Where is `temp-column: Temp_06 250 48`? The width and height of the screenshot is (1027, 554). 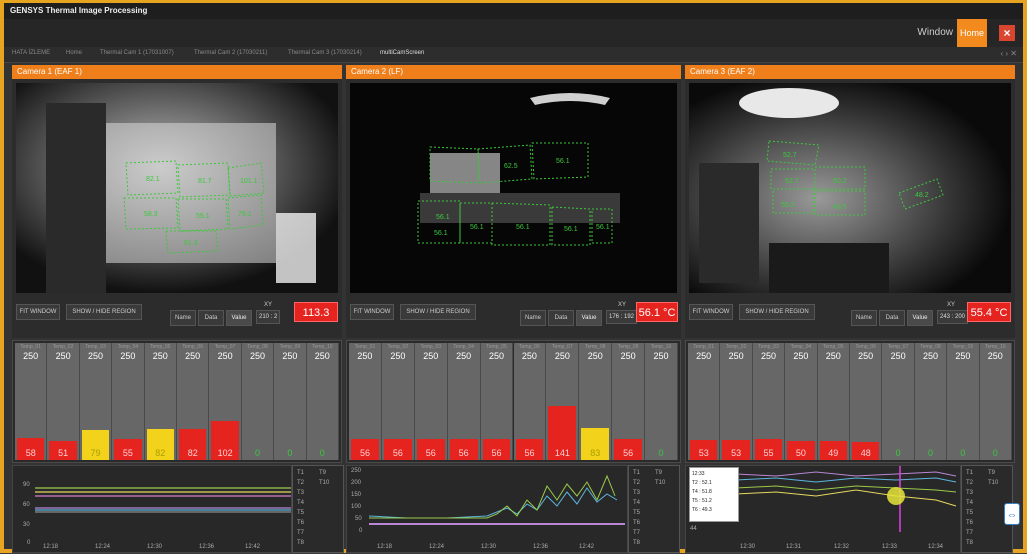
temp-column: Temp_06 250 48 is located at coordinates (866, 401).